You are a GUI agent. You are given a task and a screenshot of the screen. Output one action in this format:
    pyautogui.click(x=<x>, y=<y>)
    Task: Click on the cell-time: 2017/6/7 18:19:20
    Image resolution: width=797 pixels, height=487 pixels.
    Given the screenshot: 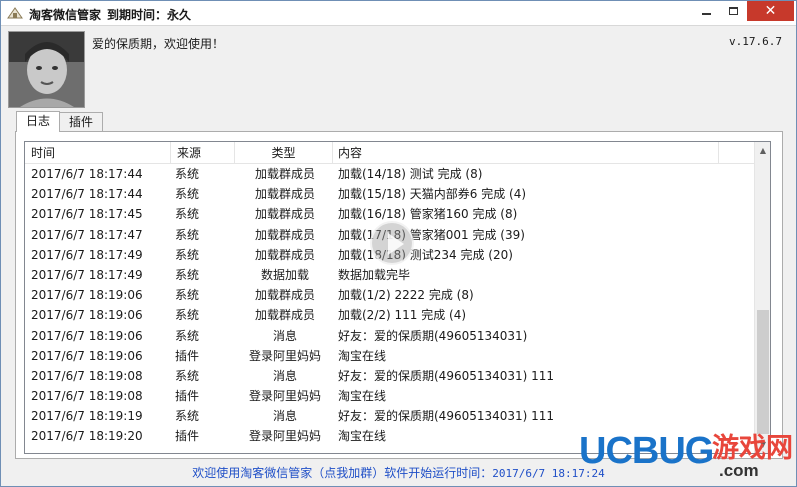 What is the action you would take?
    pyautogui.click(x=87, y=436)
    